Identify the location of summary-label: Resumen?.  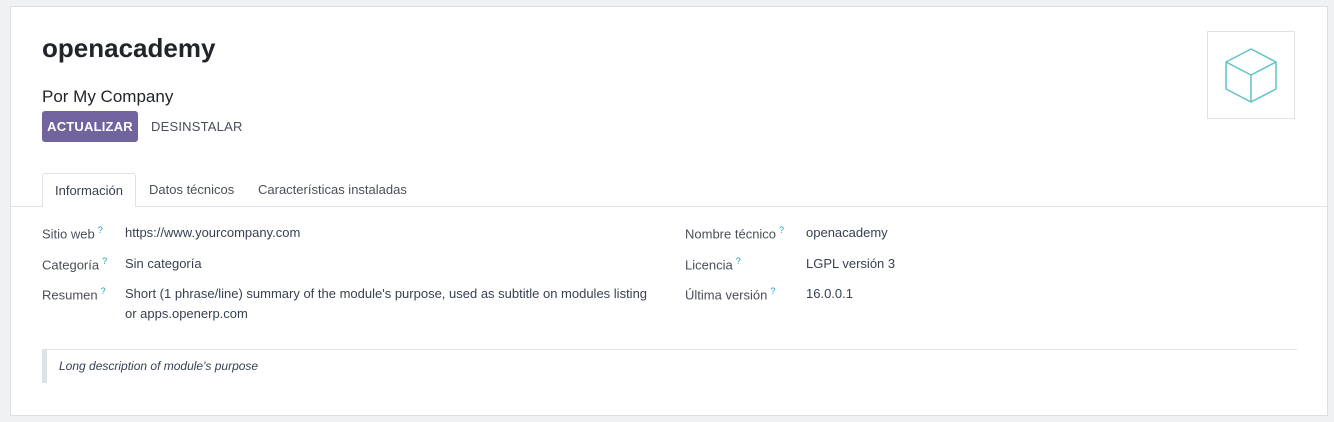
(74, 294).